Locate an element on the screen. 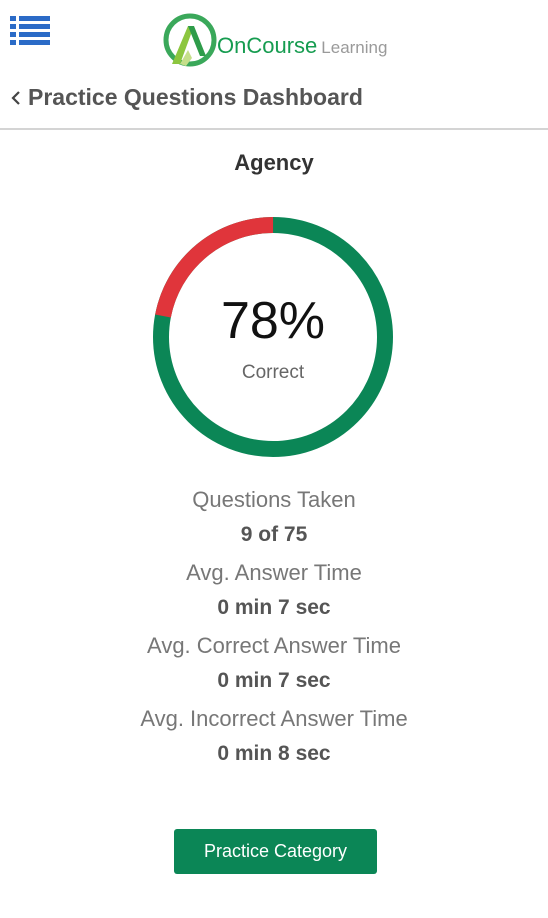  logo-brand: OnCourse is located at coordinates (267, 45).